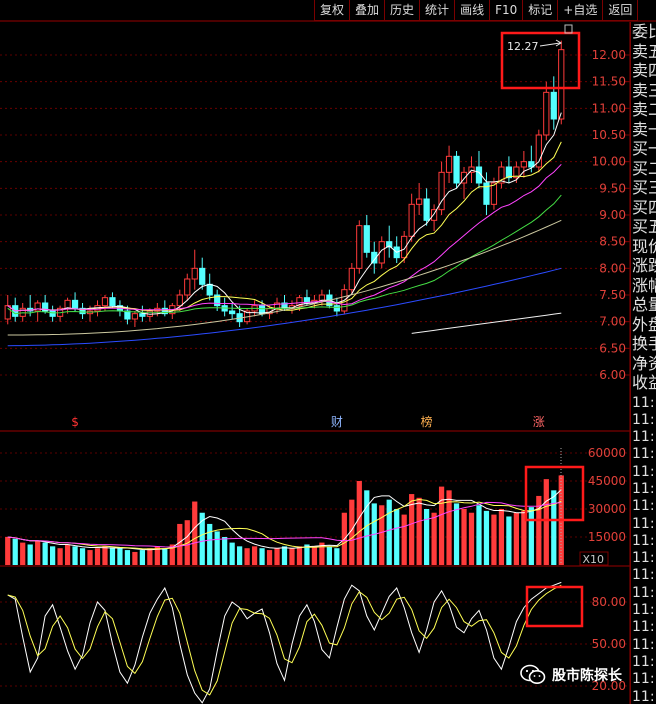  I want to click on kdj-panel, so click(284, 642).